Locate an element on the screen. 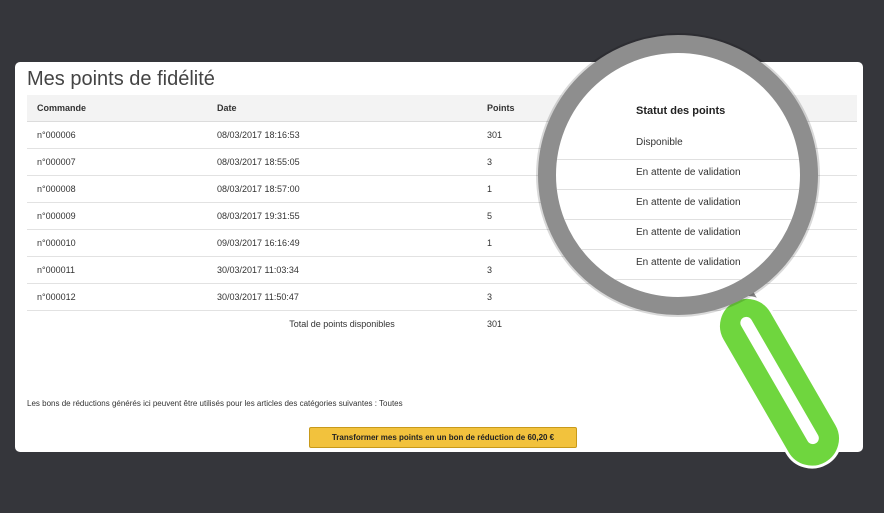 The height and width of the screenshot is (513, 884). page-title: Mes points de fidélité is located at coordinates (121, 79).